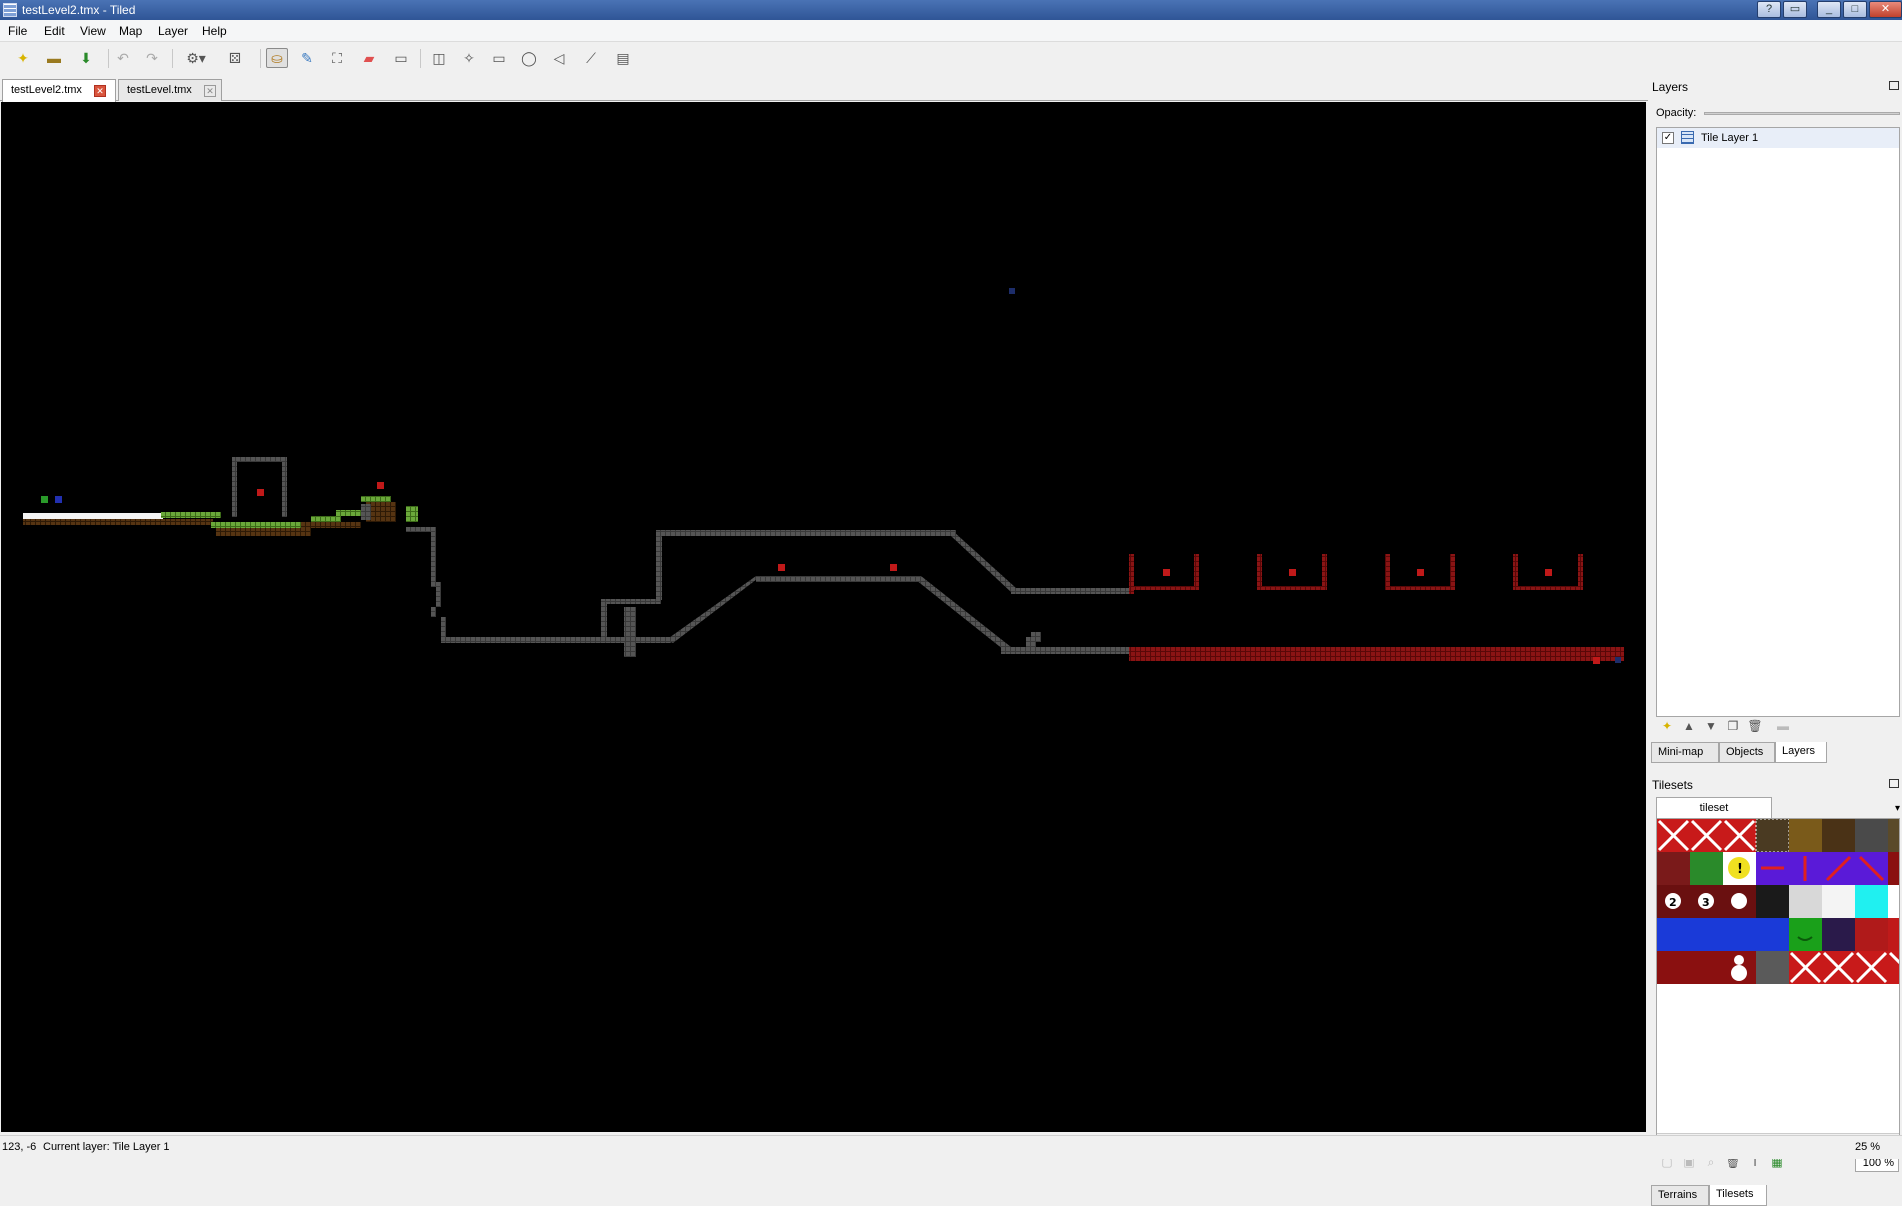 The height and width of the screenshot is (1206, 1902). Describe the element at coordinates (591, 58) in the screenshot. I see `insert-polyline-icon: ⟋` at that location.